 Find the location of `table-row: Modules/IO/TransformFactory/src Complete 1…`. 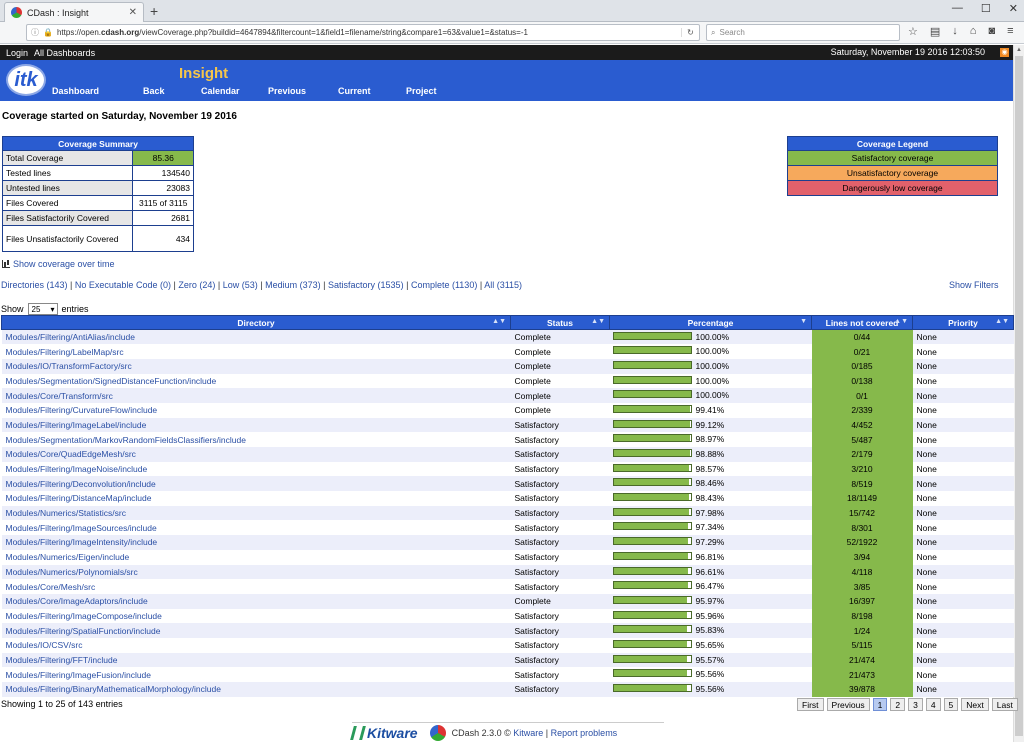

table-row: Modules/IO/TransformFactory/src Complete 1… is located at coordinates (507, 366).